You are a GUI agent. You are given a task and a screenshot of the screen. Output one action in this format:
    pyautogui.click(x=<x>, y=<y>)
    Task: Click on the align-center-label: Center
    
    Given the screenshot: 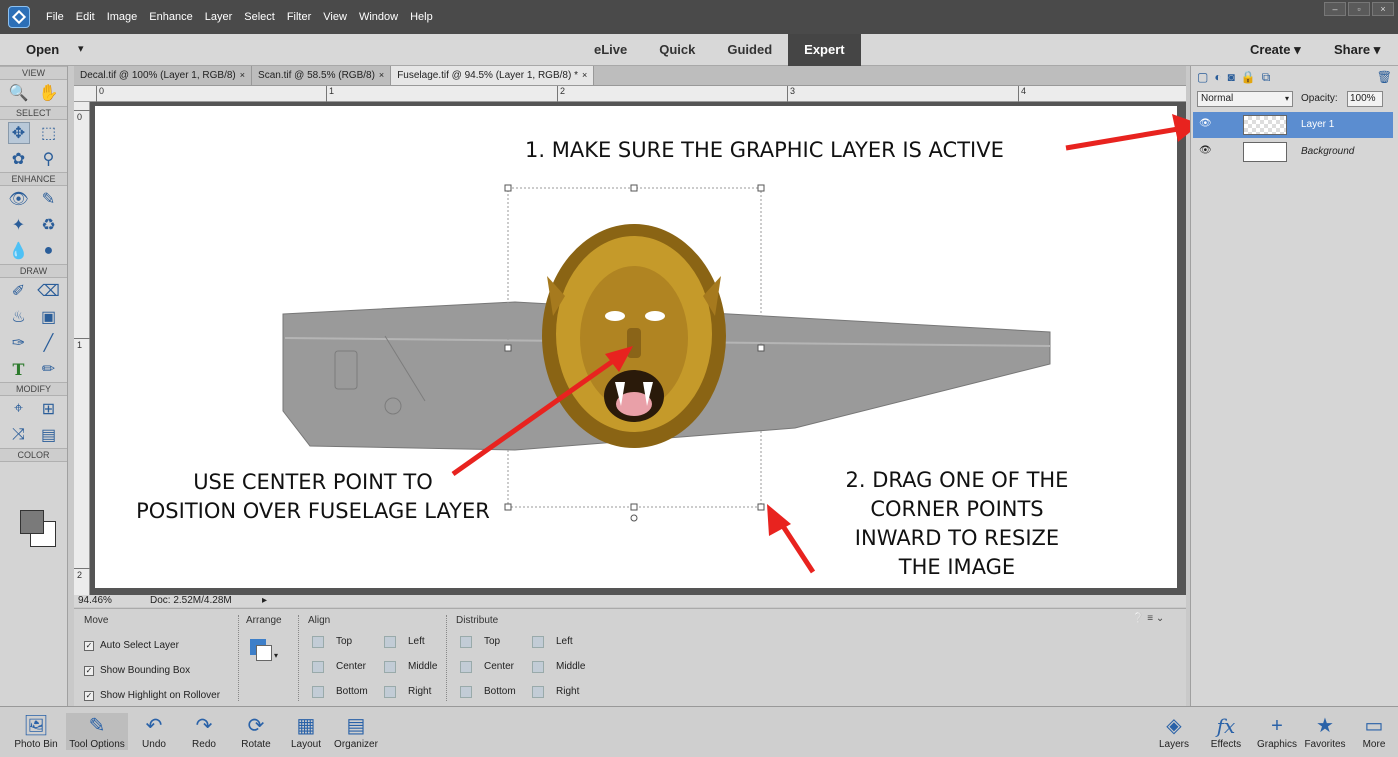 What is the action you would take?
    pyautogui.click(x=351, y=666)
    